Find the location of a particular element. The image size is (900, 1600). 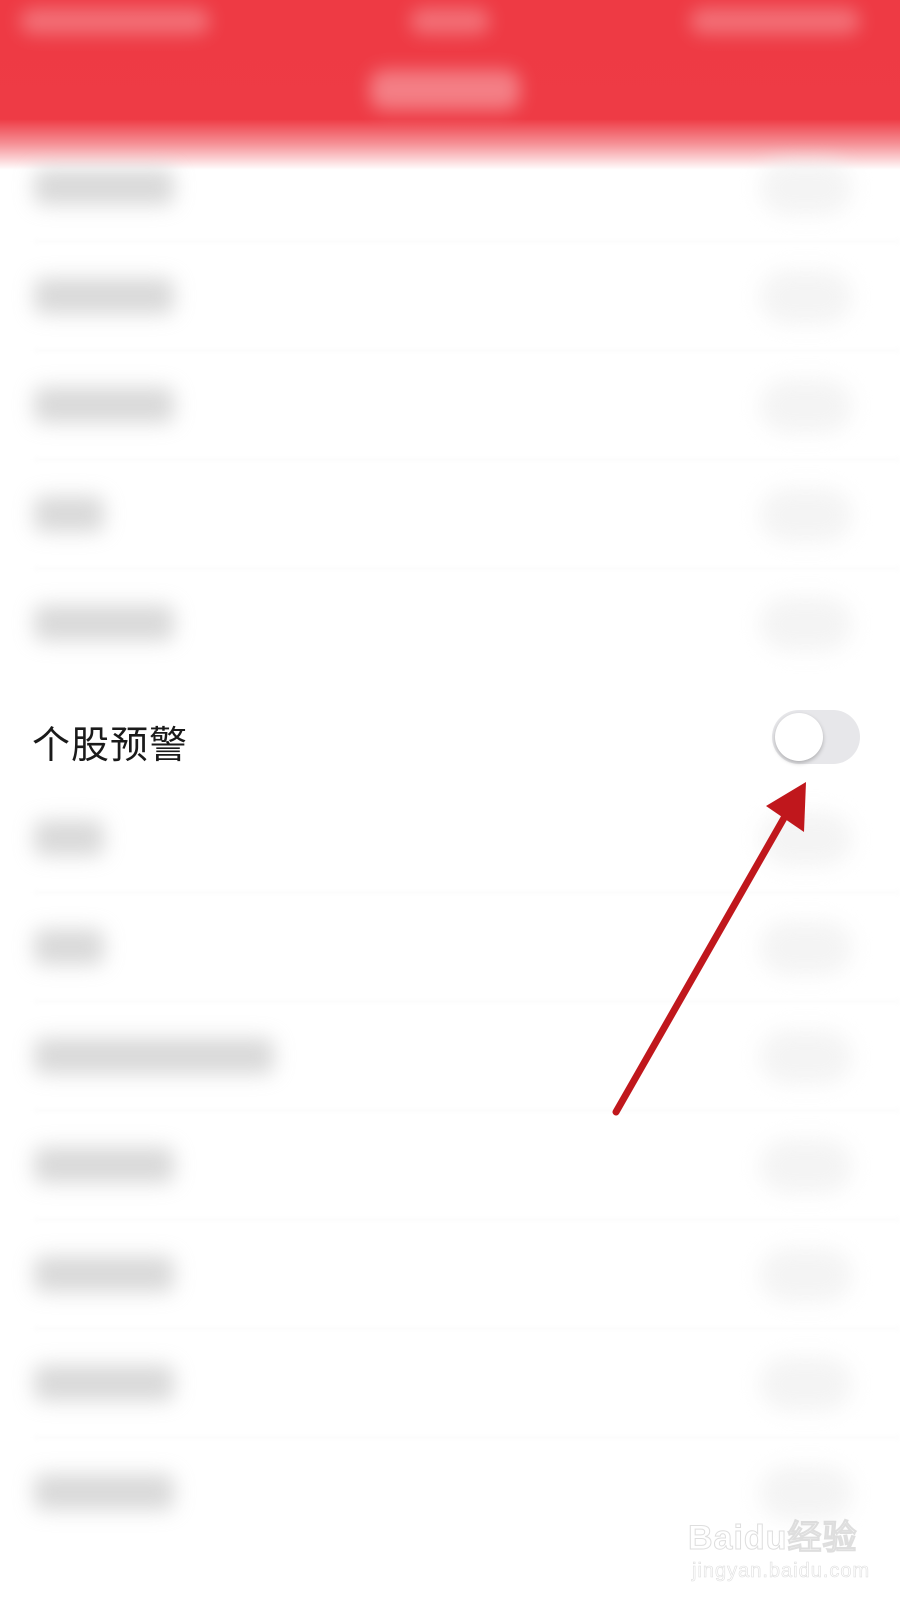

baidu-watermark: Baidu经验 jingyan.baidu.com is located at coordinates (787, 1545).